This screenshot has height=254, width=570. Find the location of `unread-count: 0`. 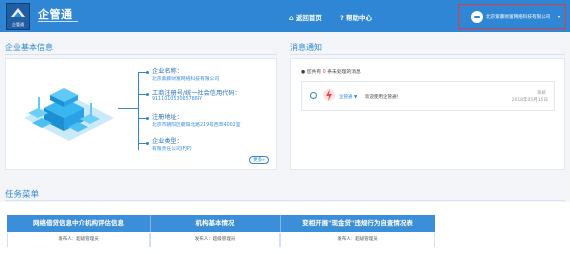

unread-count: 0 is located at coordinates (324, 72).